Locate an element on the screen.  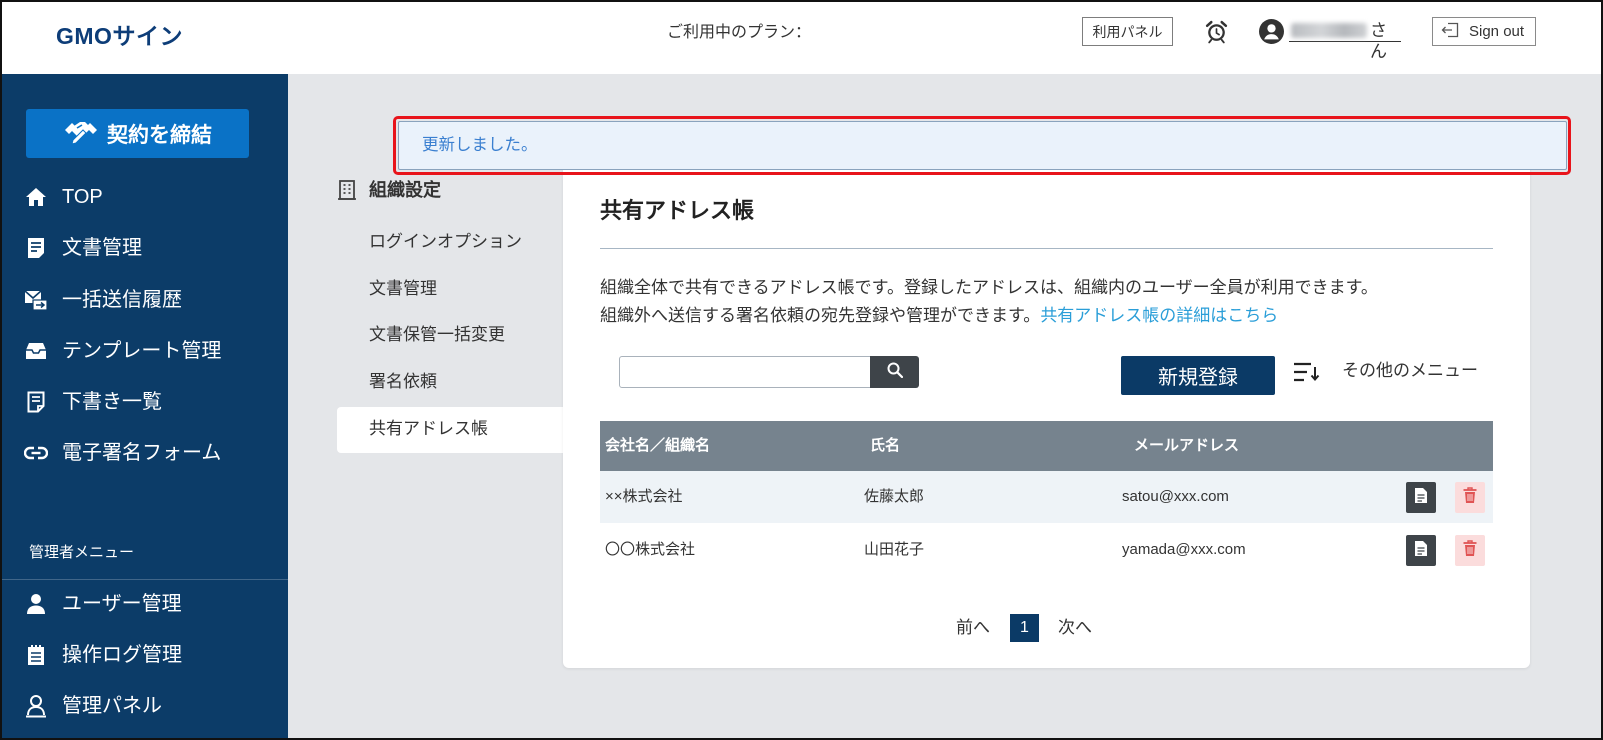
cell-name: 山田花子 is located at coordinates (894, 549).